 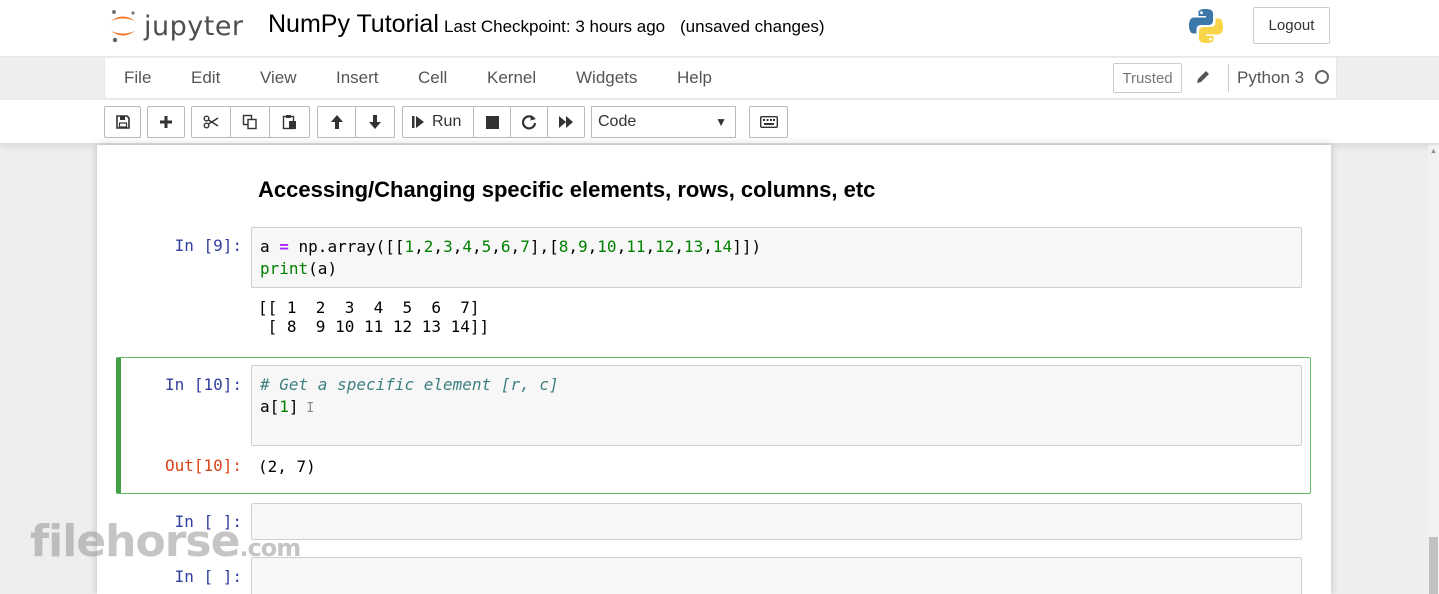 I want to click on code-line: a[1] I, so click(x=287, y=406).